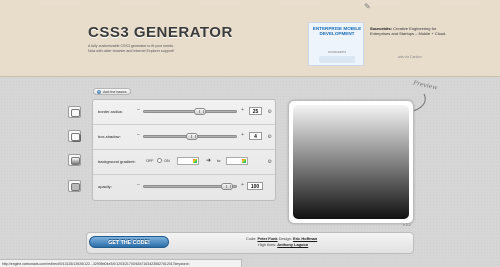 This screenshot has width=500, height=267. I want to click on preview-box, so click(351, 162).